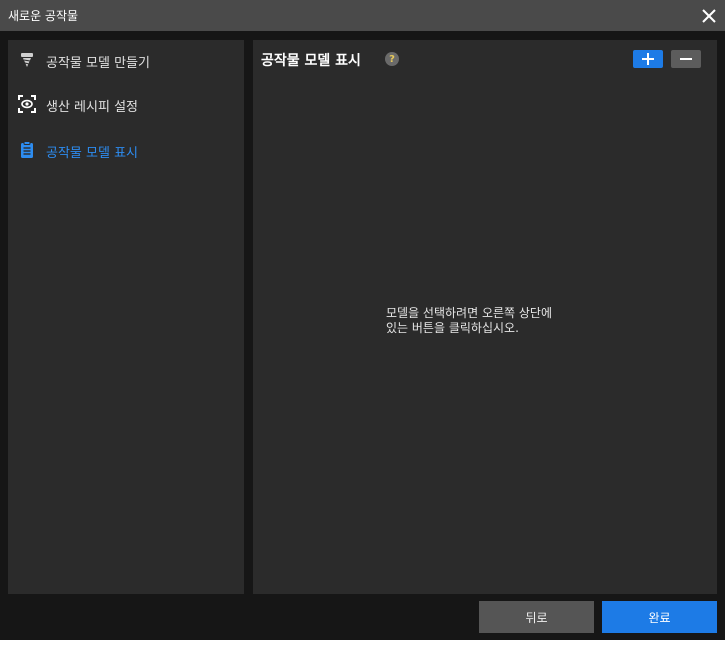  Describe the element at coordinates (92, 153) in the screenshot. I see `sidebar-item-label: 공작물 모델 표시` at that location.